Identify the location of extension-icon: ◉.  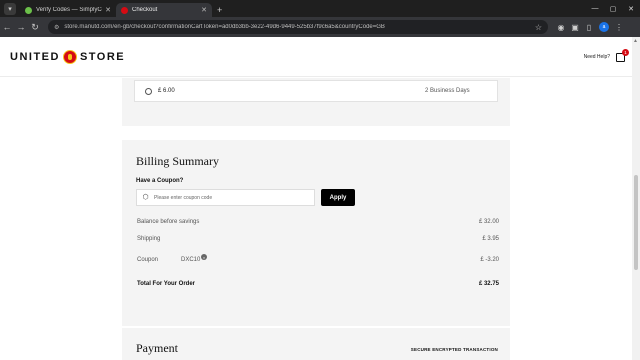
(561, 27).